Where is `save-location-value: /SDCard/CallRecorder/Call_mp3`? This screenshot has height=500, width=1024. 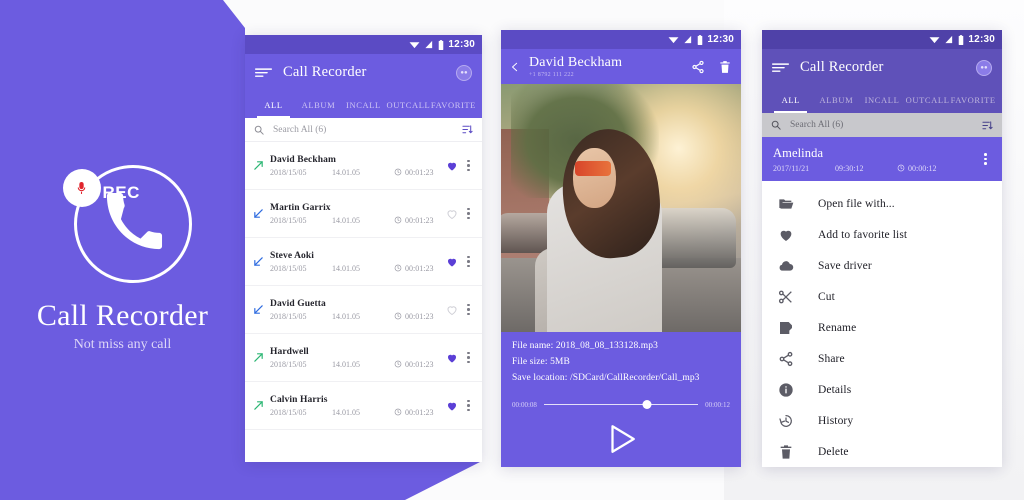
save-location-value: /SDCard/CallRecorder/Call_mp3 is located at coordinates (634, 378).